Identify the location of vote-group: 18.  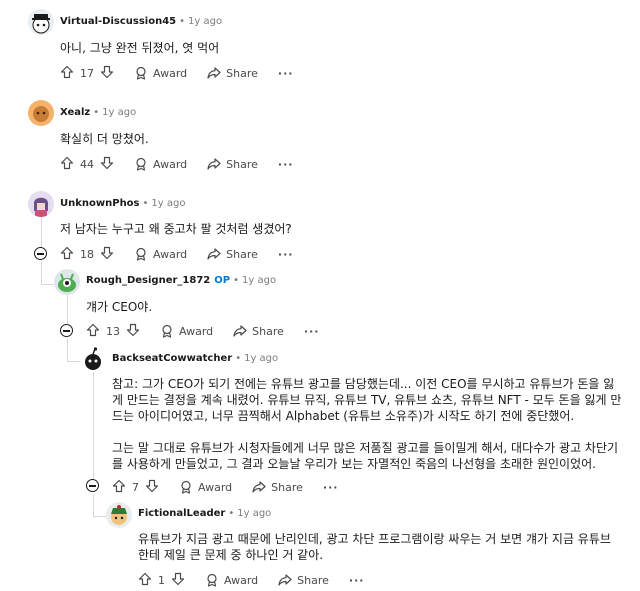
(87, 254).